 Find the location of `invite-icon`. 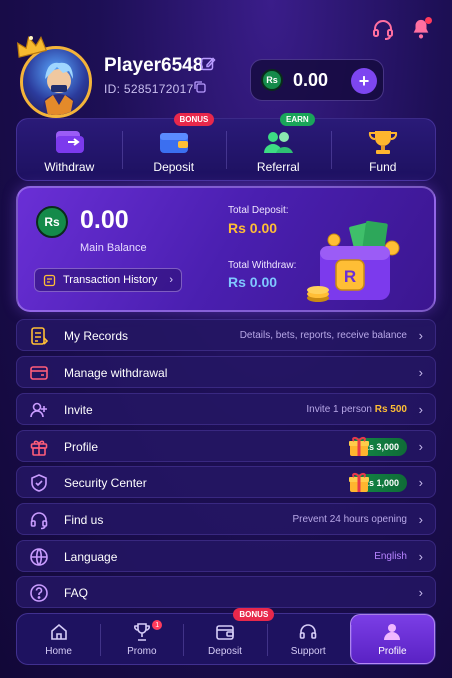

invite-icon is located at coordinates (38, 410).